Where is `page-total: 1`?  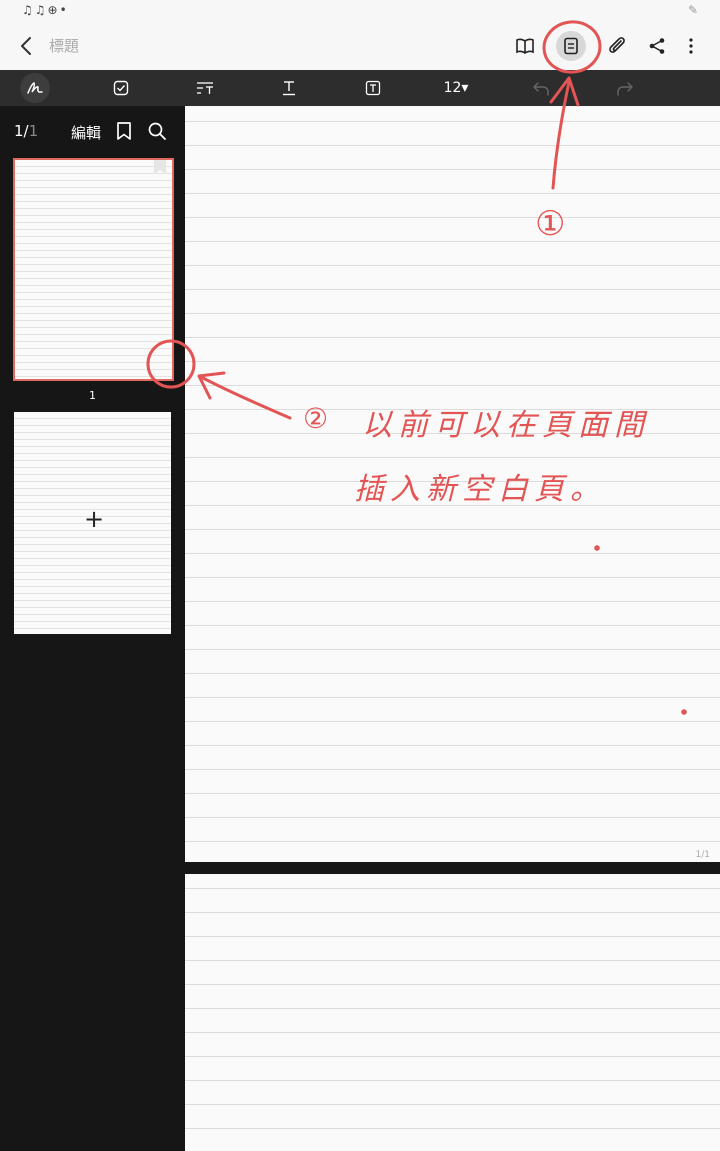
page-total: 1 is located at coordinates (33, 131).